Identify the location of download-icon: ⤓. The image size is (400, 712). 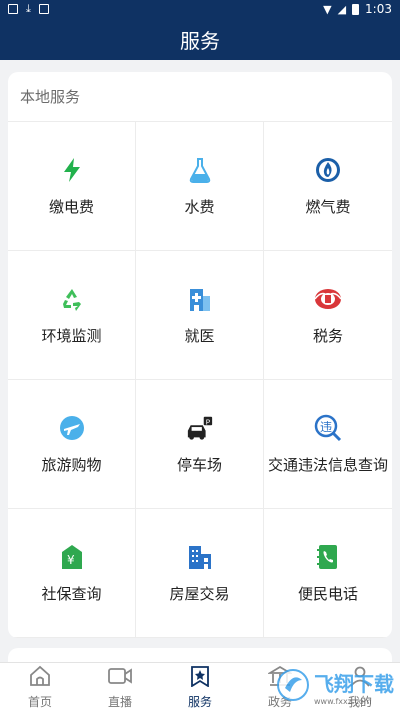
(28, 8).